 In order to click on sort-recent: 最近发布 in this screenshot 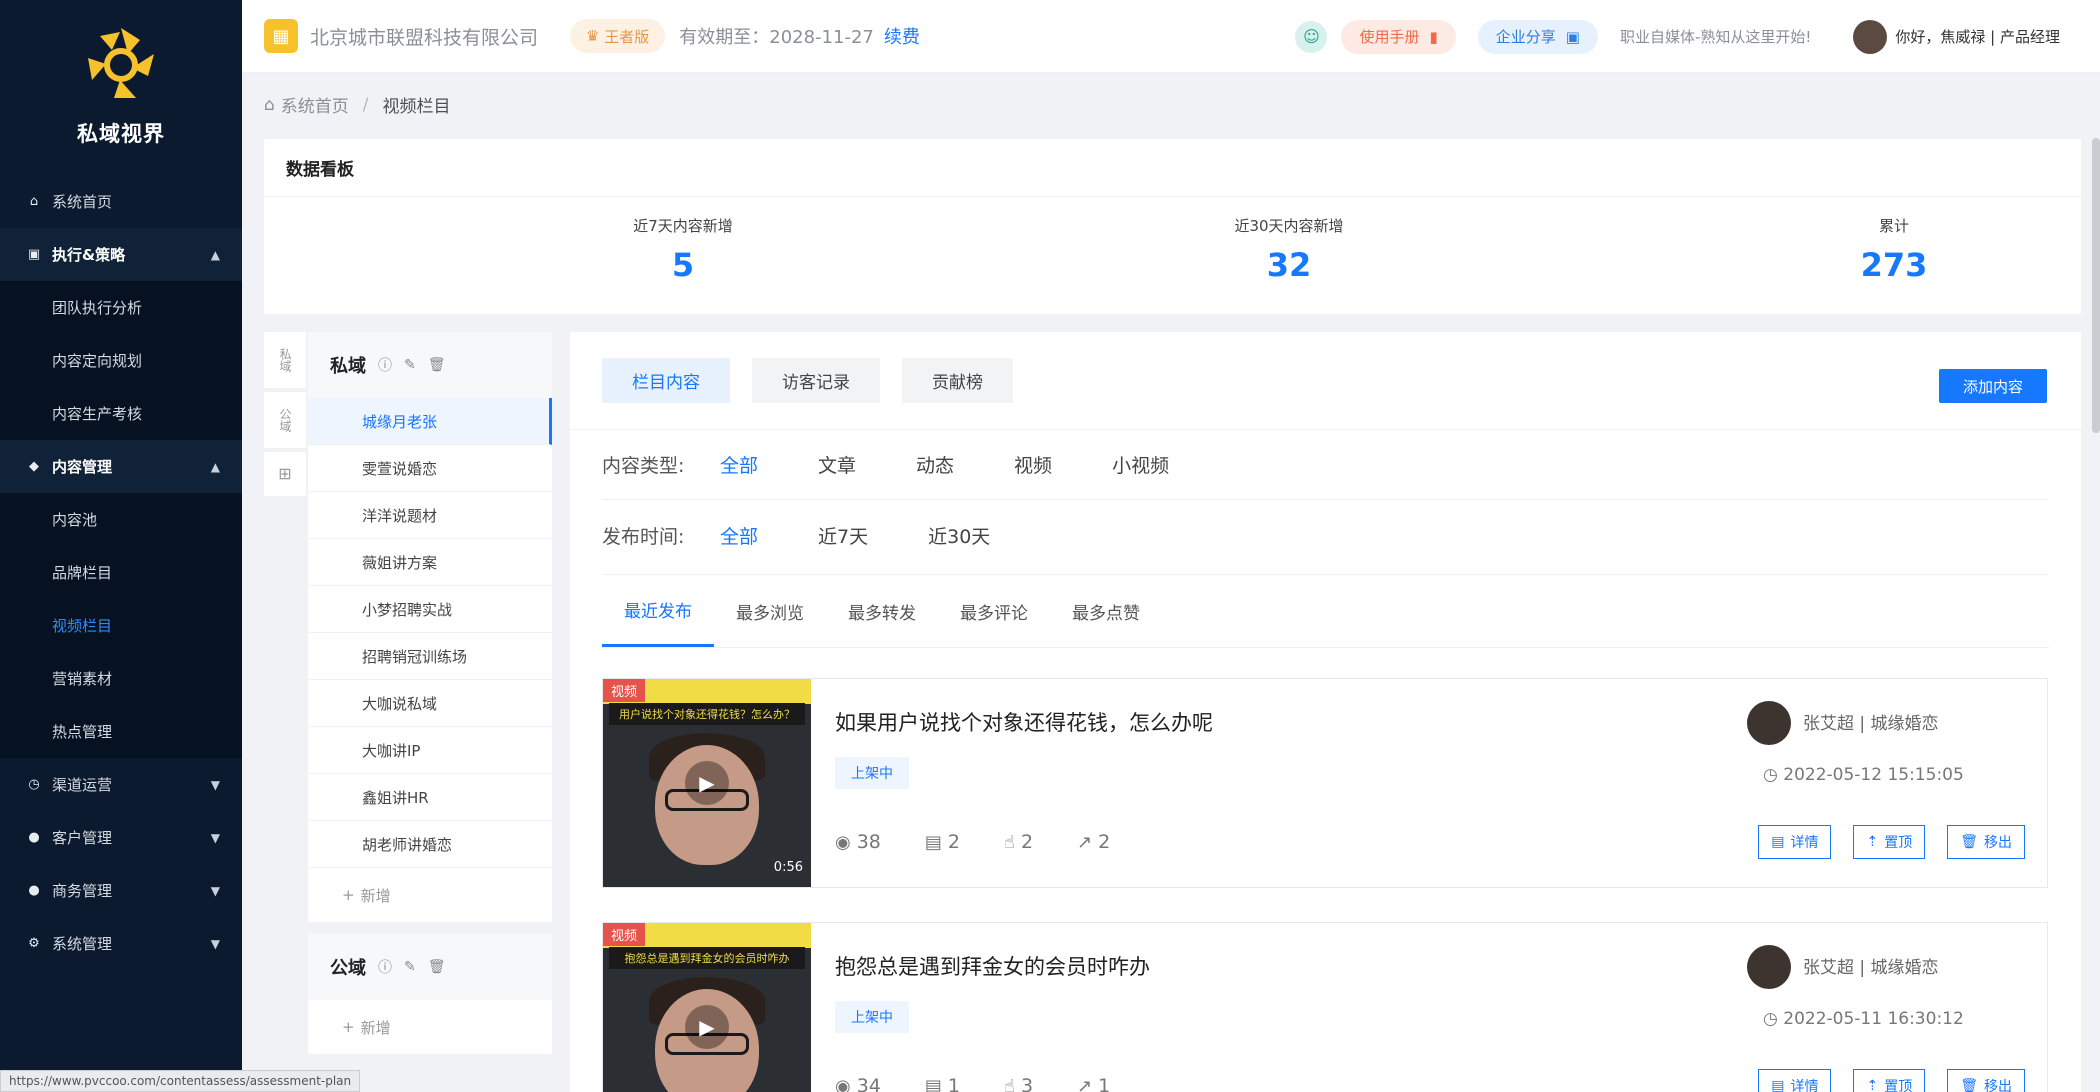, I will do `click(658, 611)`.